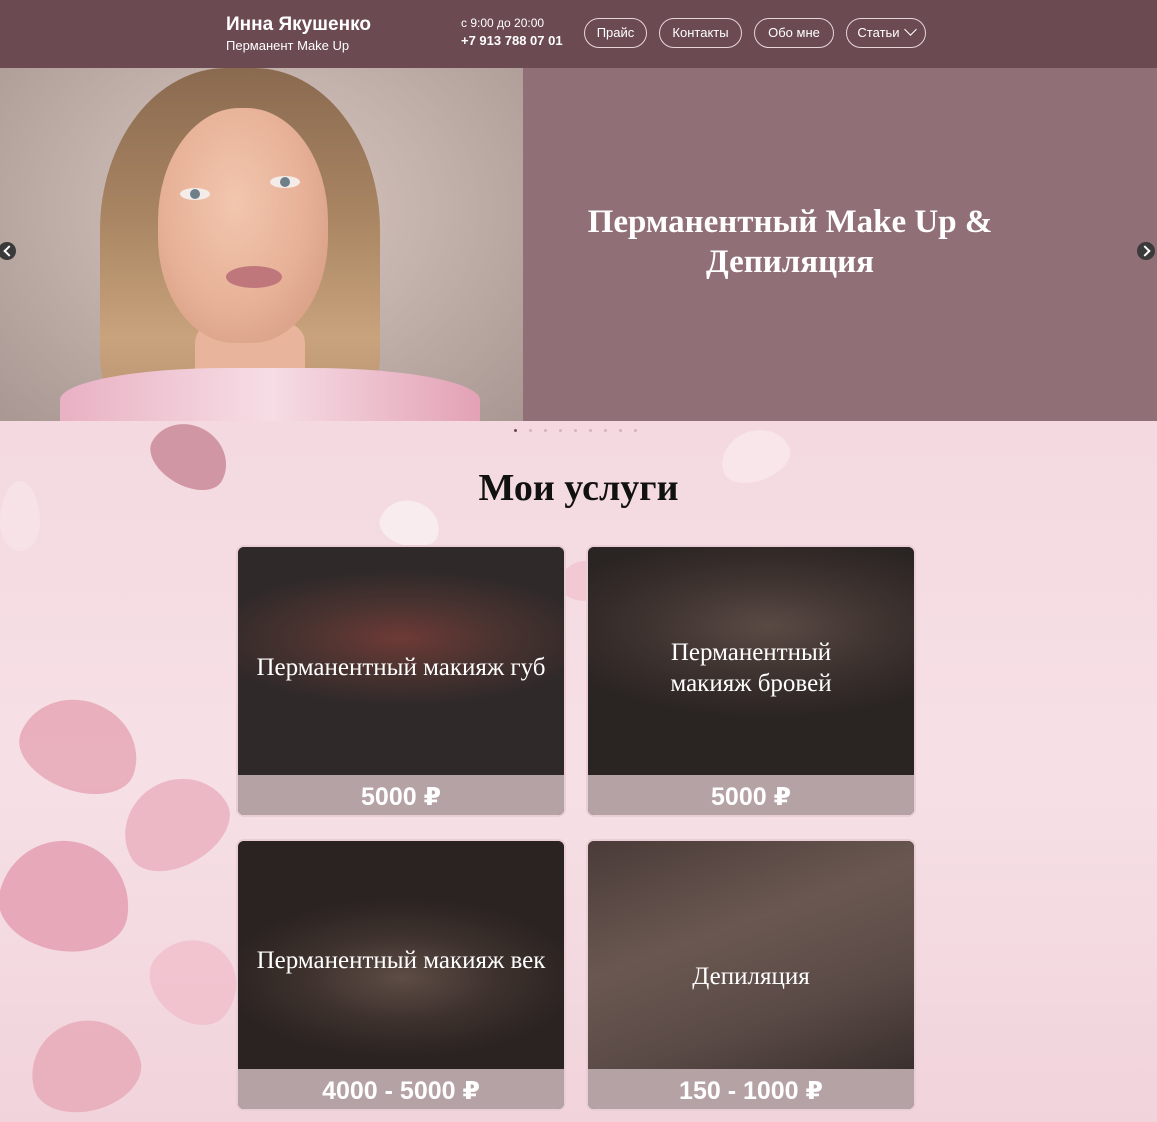 The height and width of the screenshot is (1122, 1157). I want to click on nav-price-button: Прайс, so click(615, 33).